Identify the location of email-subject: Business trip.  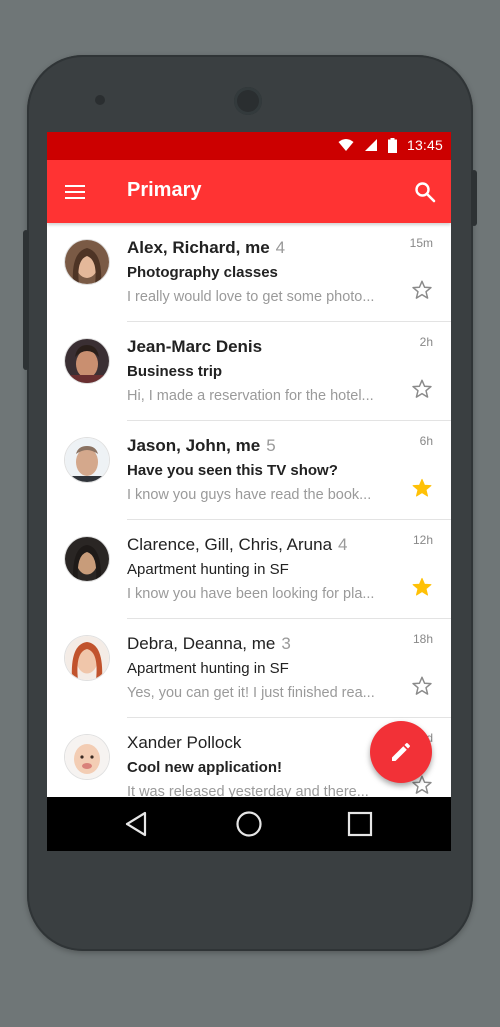
(175, 371).